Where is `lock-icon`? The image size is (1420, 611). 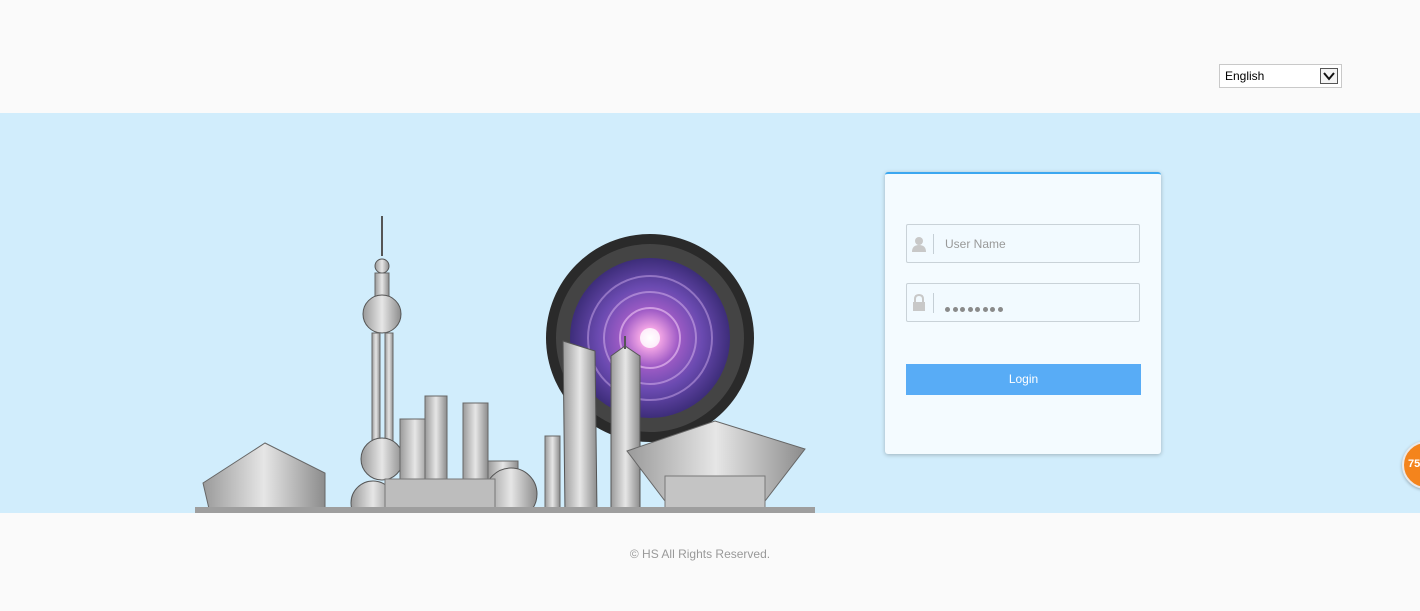
lock-icon is located at coordinates (919, 302).